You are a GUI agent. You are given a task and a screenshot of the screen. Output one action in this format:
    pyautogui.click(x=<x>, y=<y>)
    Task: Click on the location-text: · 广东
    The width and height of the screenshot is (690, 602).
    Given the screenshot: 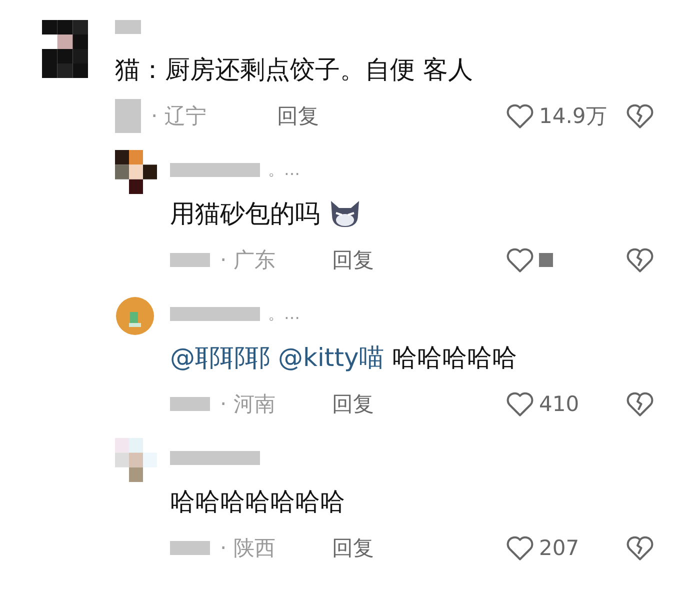 What is the action you would take?
    pyautogui.click(x=248, y=260)
    